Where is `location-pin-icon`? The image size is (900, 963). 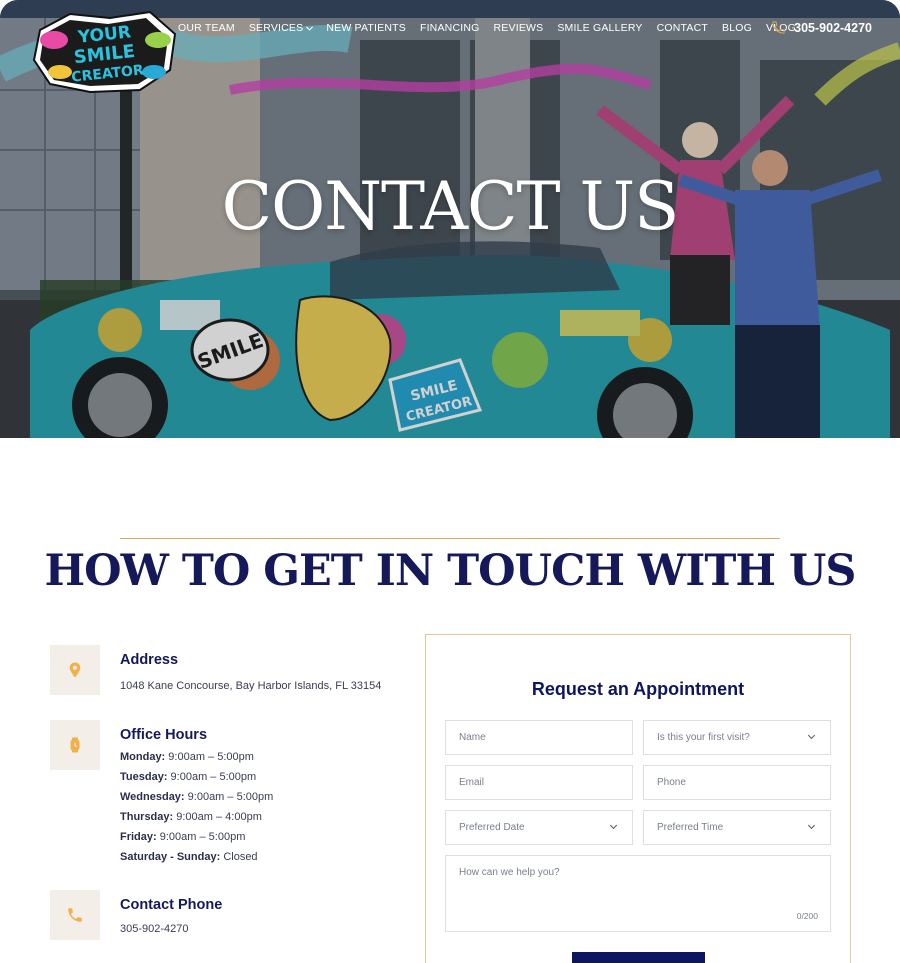
location-pin-icon is located at coordinates (75, 670).